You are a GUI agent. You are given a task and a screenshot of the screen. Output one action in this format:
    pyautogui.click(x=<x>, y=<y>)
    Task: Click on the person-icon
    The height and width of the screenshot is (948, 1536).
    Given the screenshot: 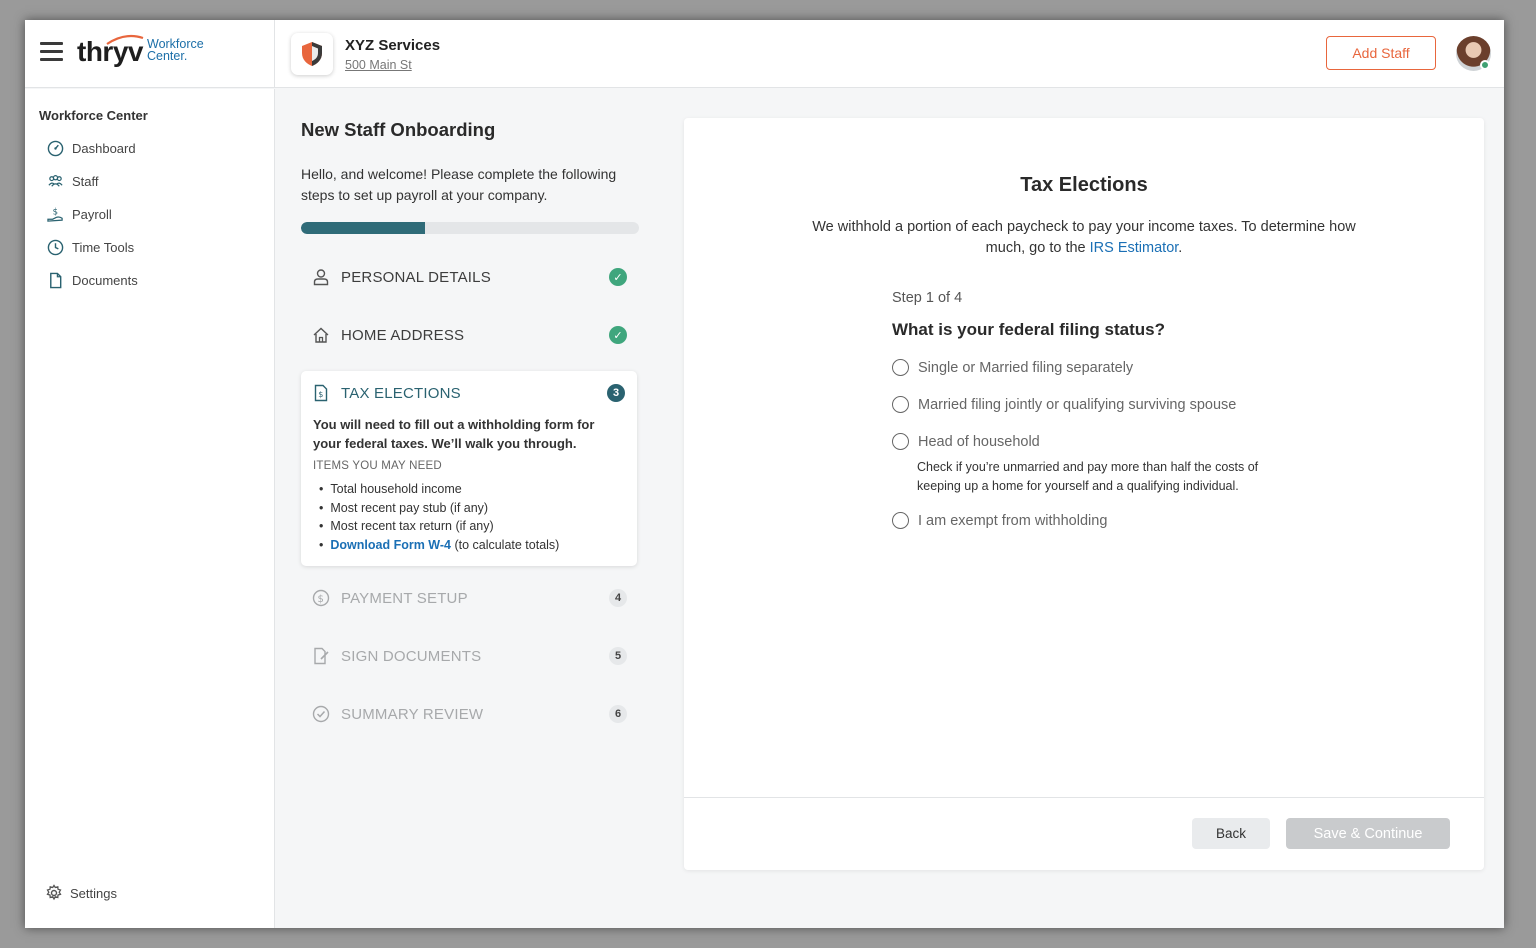 What is the action you would take?
    pyautogui.click(x=321, y=277)
    